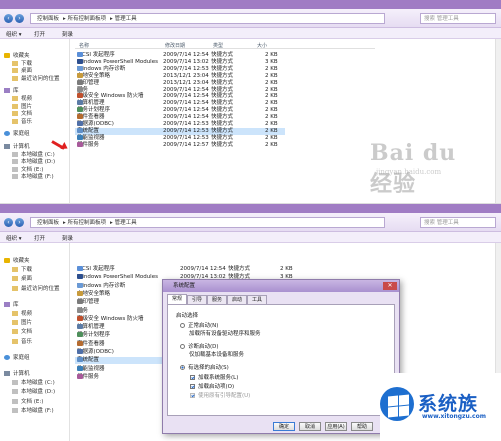 Image resolution: width=501 pixels, height=441 pixels. Describe the element at coordinates (7, 304) in the screenshot. I see `library-icon` at that location.